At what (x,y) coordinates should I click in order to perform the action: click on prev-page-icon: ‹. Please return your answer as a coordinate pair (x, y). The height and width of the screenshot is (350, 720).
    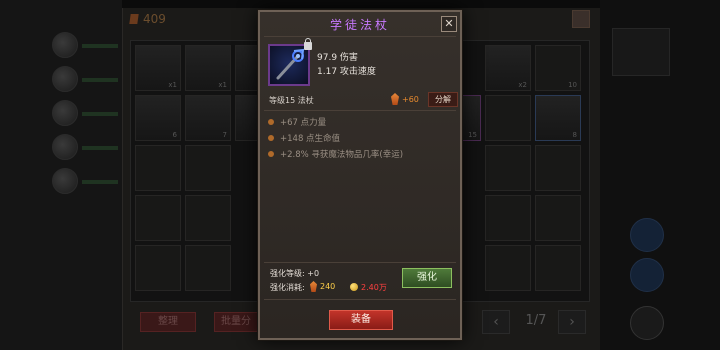
    Looking at the image, I should click on (496, 322).